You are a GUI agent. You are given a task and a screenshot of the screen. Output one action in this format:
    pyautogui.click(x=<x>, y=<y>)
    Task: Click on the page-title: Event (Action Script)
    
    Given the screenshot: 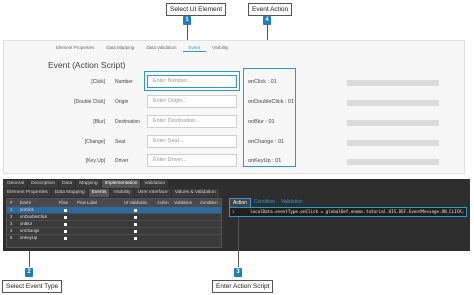 What is the action you would take?
    pyautogui.click(x=87, y=65)
    